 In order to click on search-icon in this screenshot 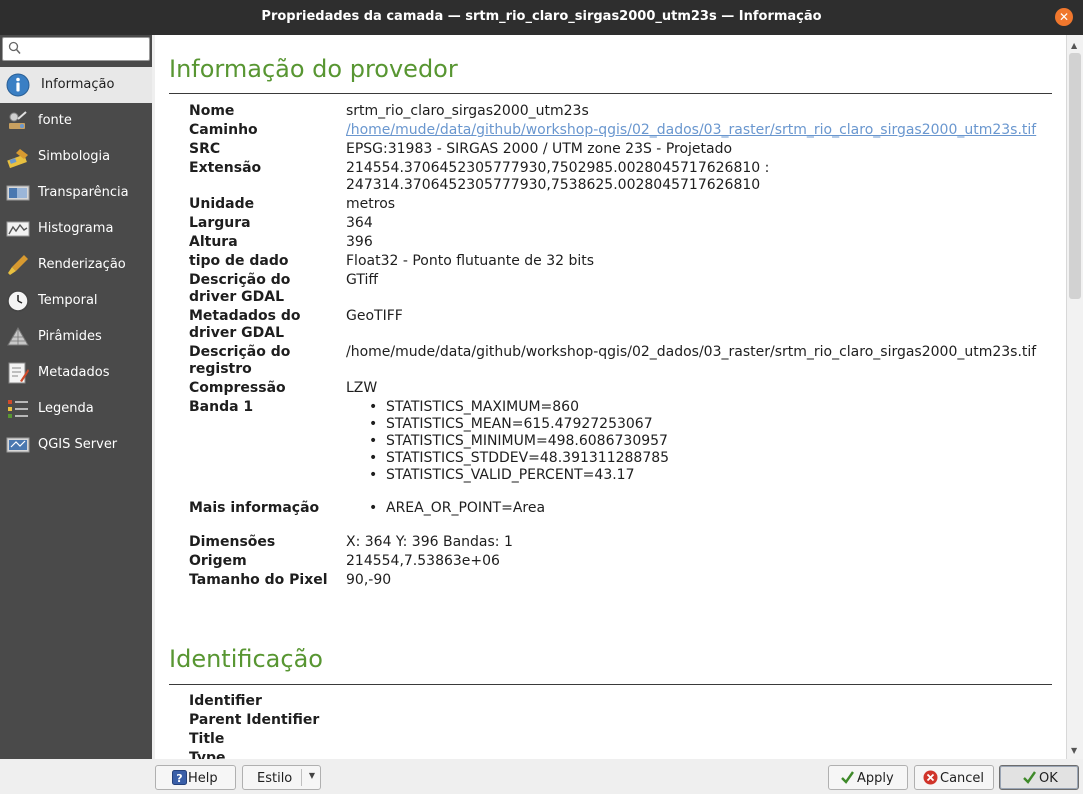, I will do `click(14, 47)`.